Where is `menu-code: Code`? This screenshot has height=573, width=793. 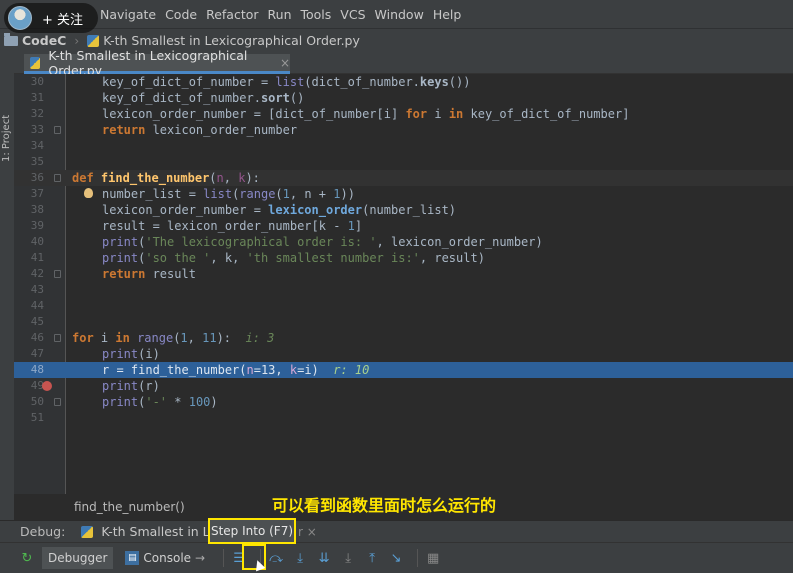 menu-code: Code is located at coordinates (181, 14).